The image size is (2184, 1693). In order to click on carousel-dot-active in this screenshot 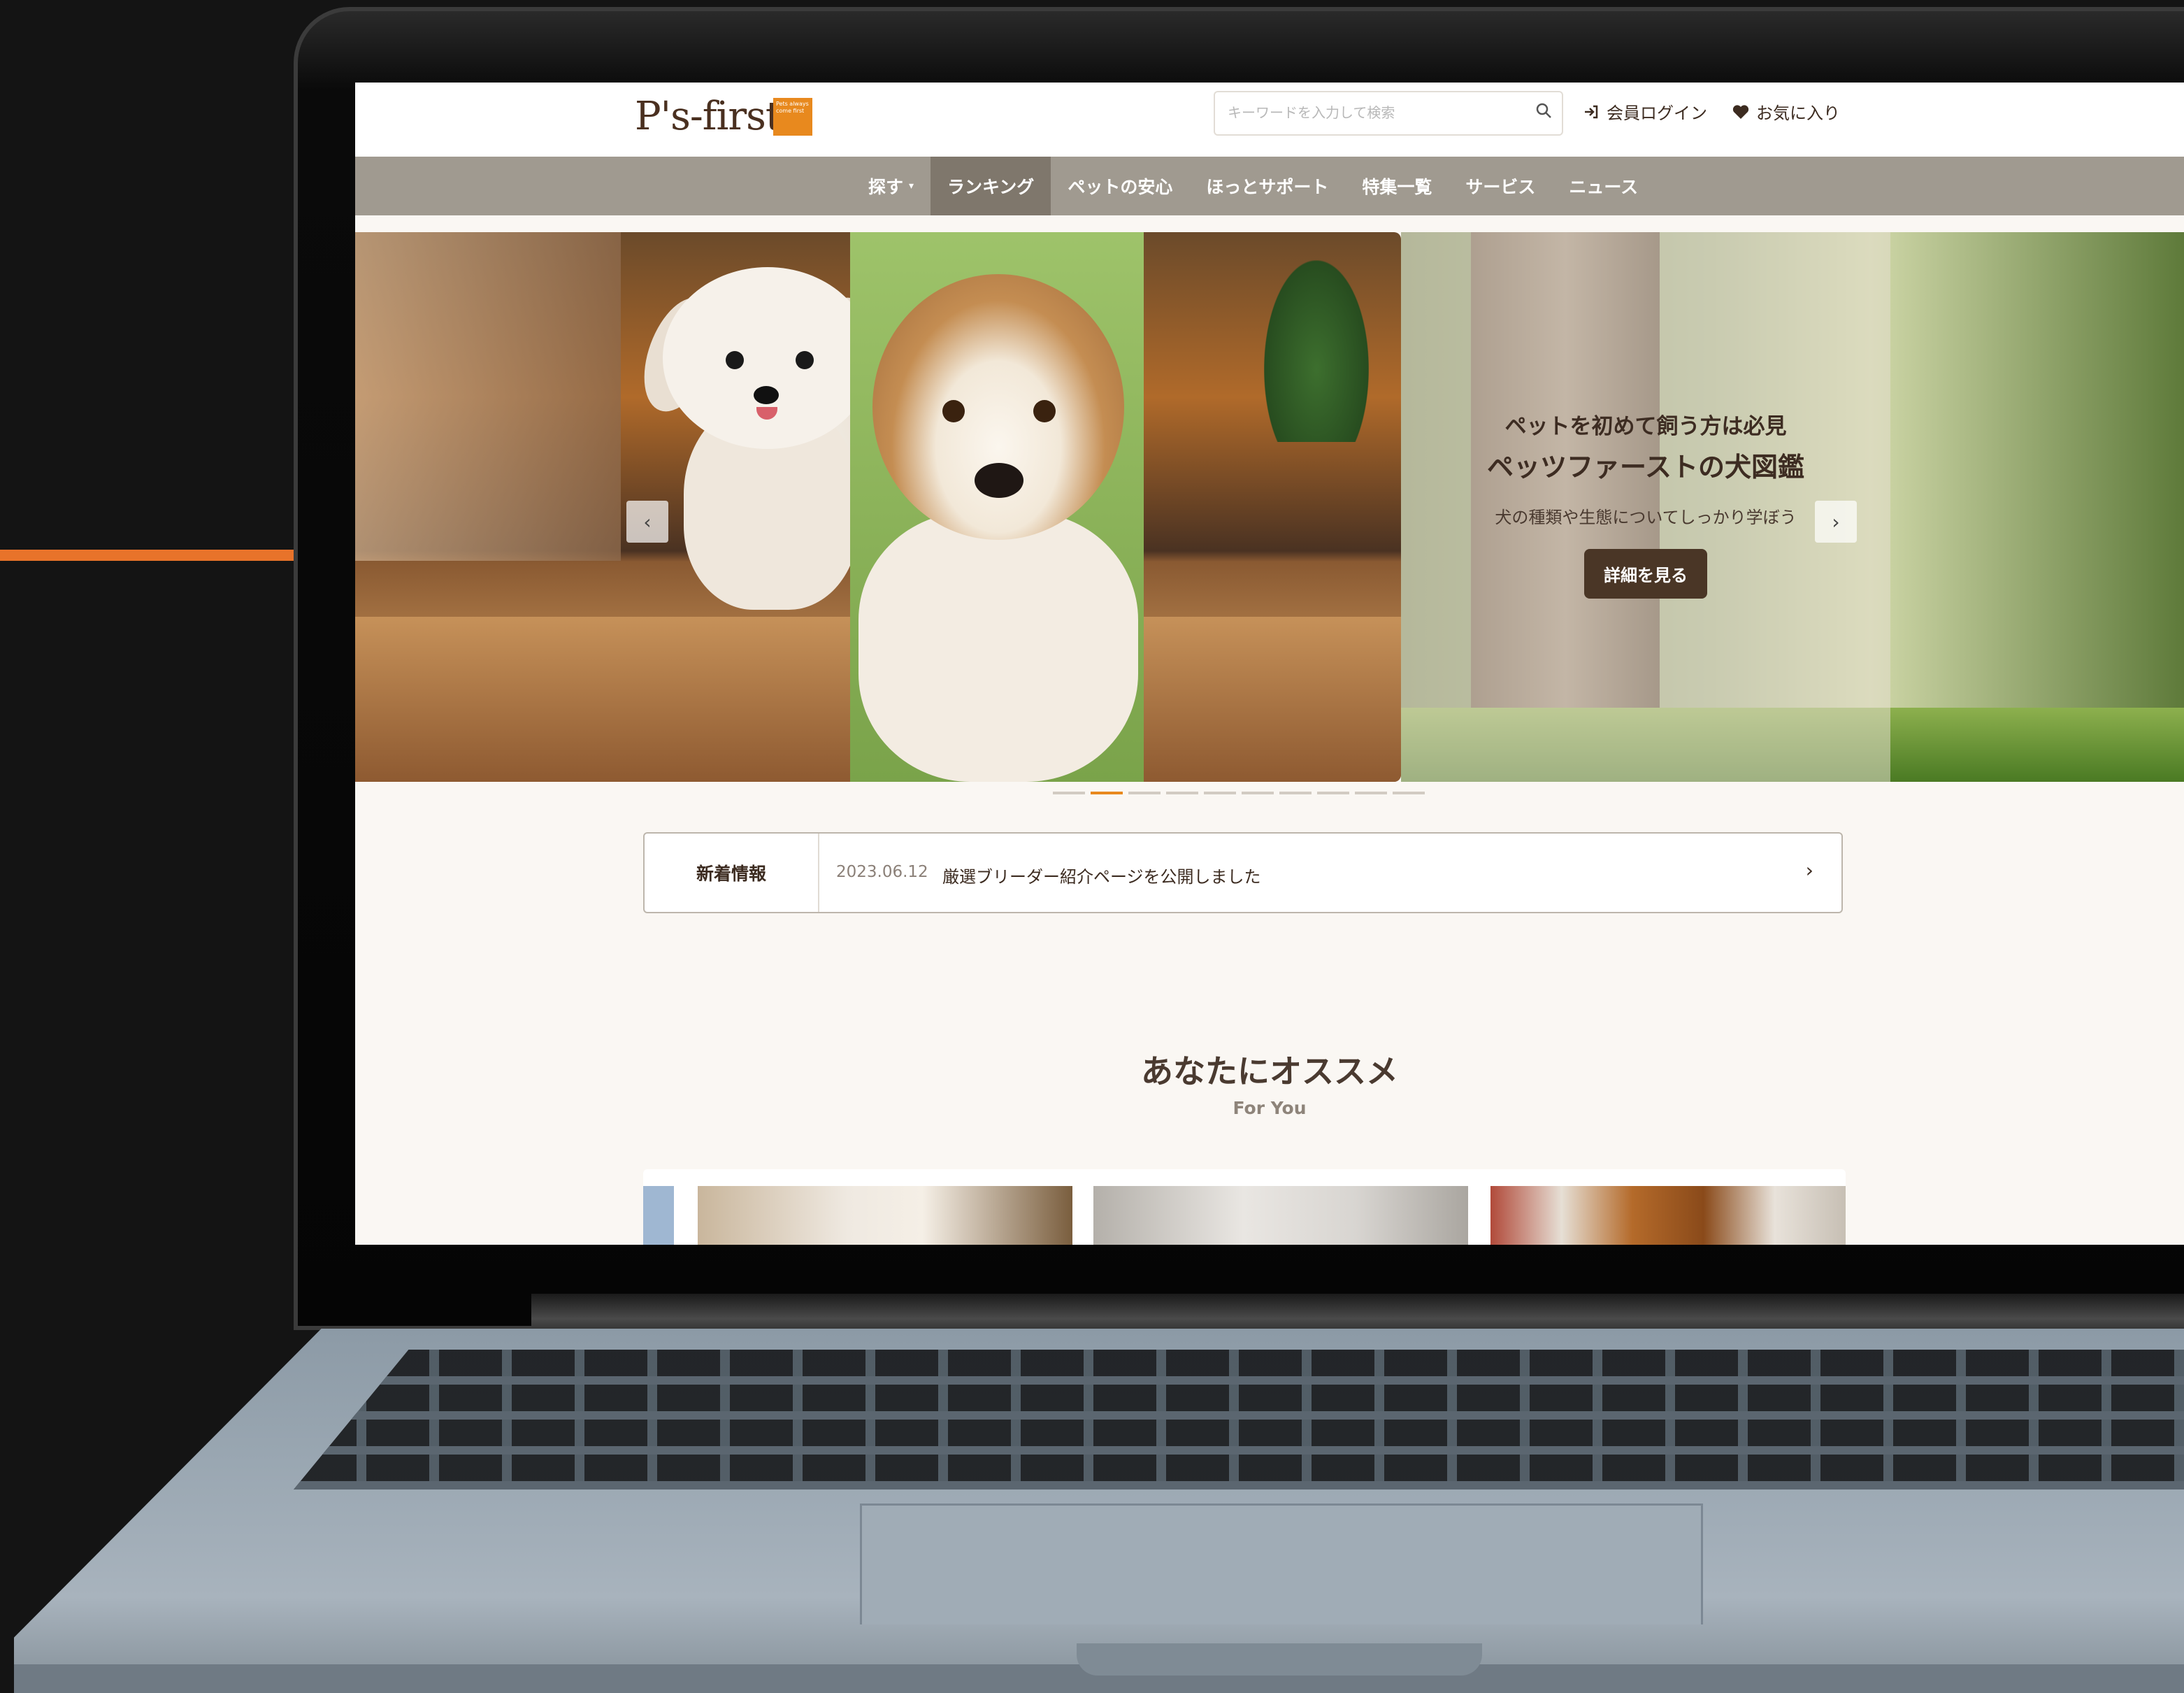, I will do `click(1107, 793)`.